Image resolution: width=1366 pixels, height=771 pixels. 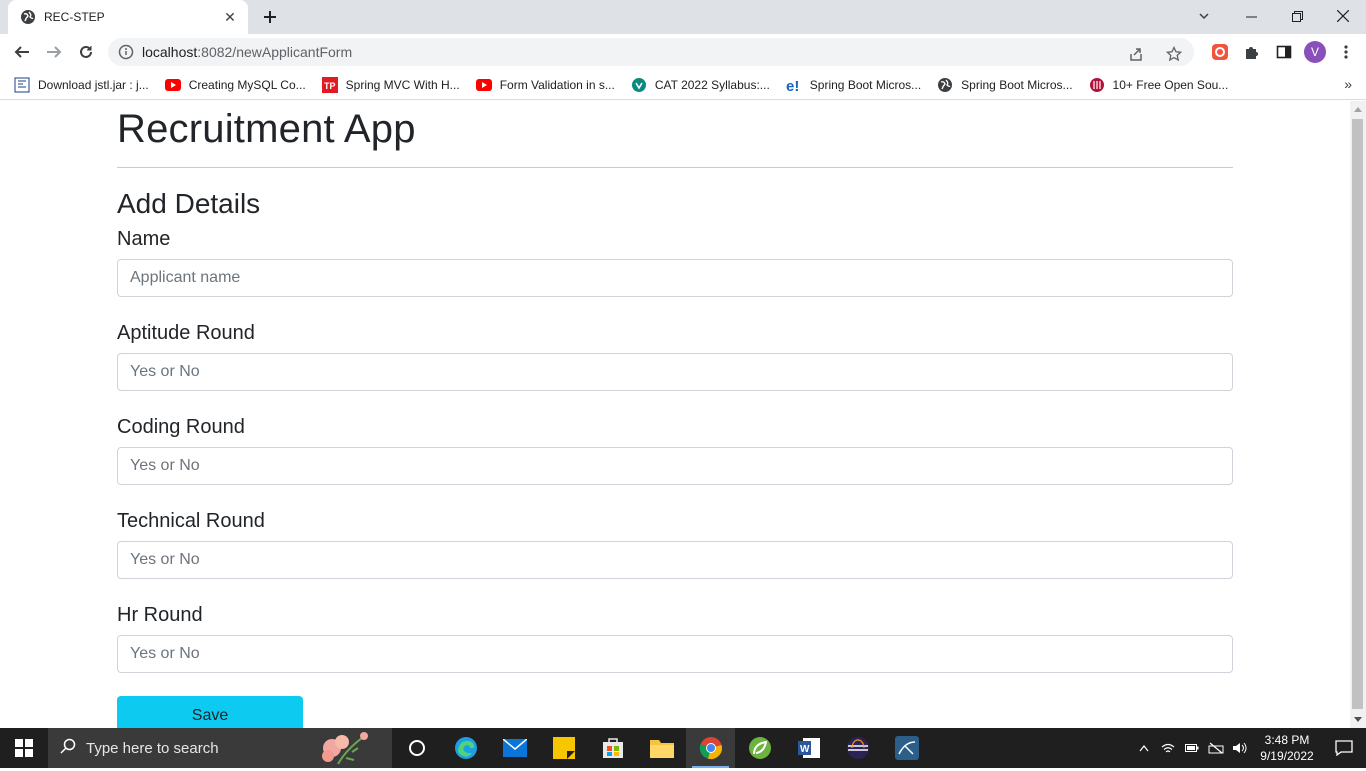 What do you see at coordinates (1168, 748) in the screenshot?
I see `wifi-icon` at bounding box center [1168, 748].